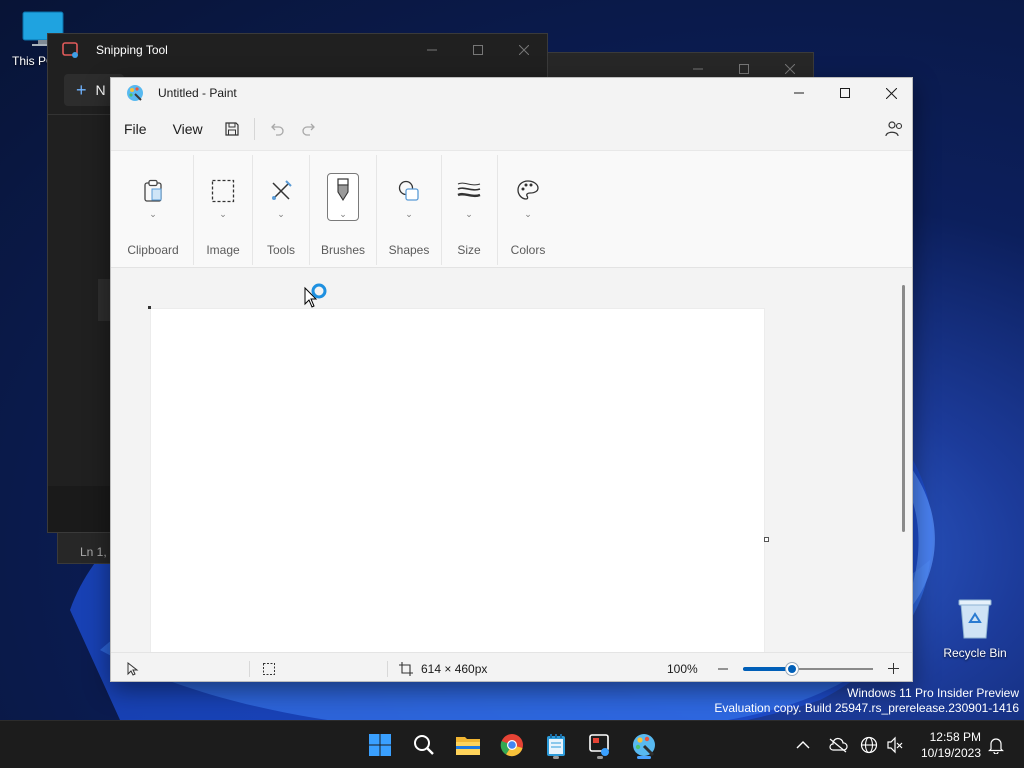 The width and height of the screenshot is (1024, 768). I want to click on clock-date: 10/19/2023, so click(950, 753).